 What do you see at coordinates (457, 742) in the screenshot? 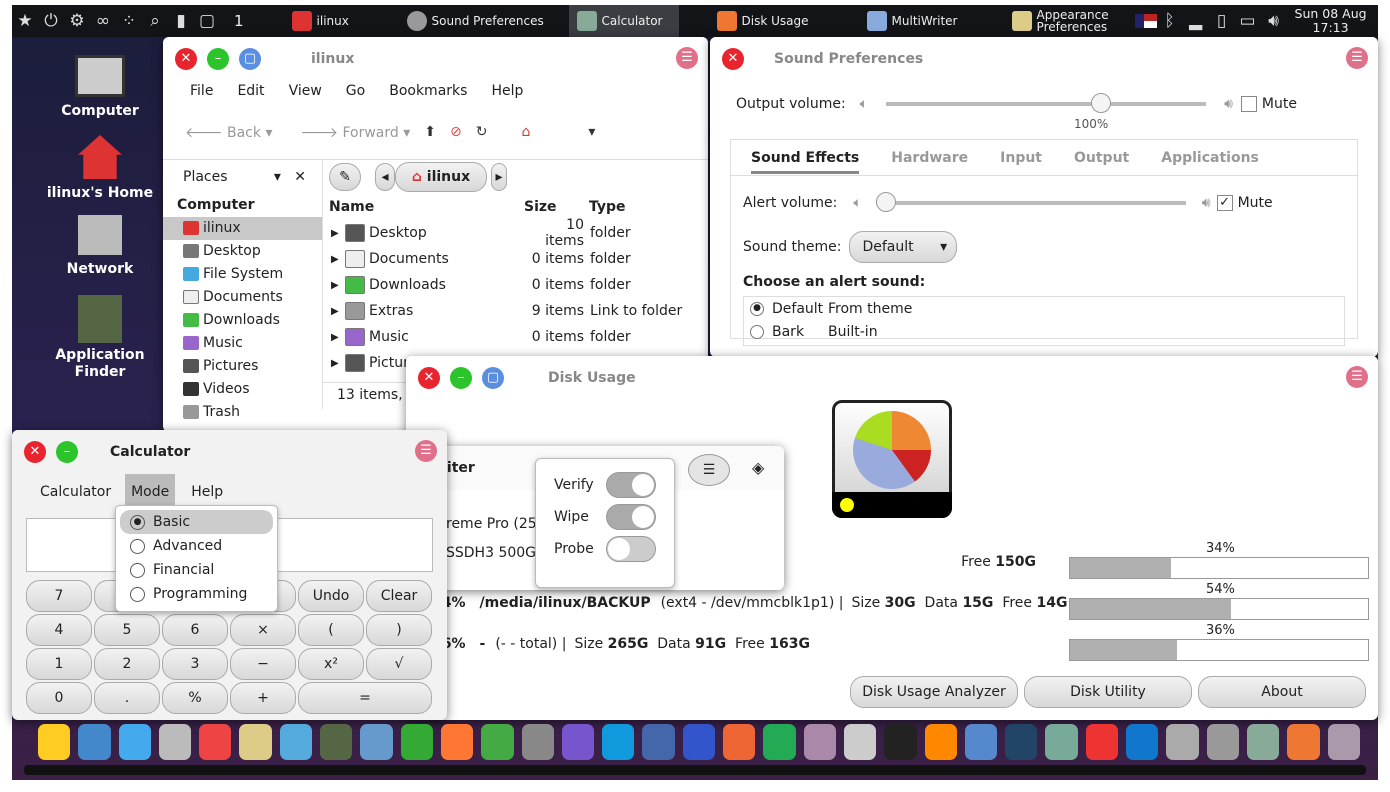
I see `firefox-icon` at bounding box center [457, 742].